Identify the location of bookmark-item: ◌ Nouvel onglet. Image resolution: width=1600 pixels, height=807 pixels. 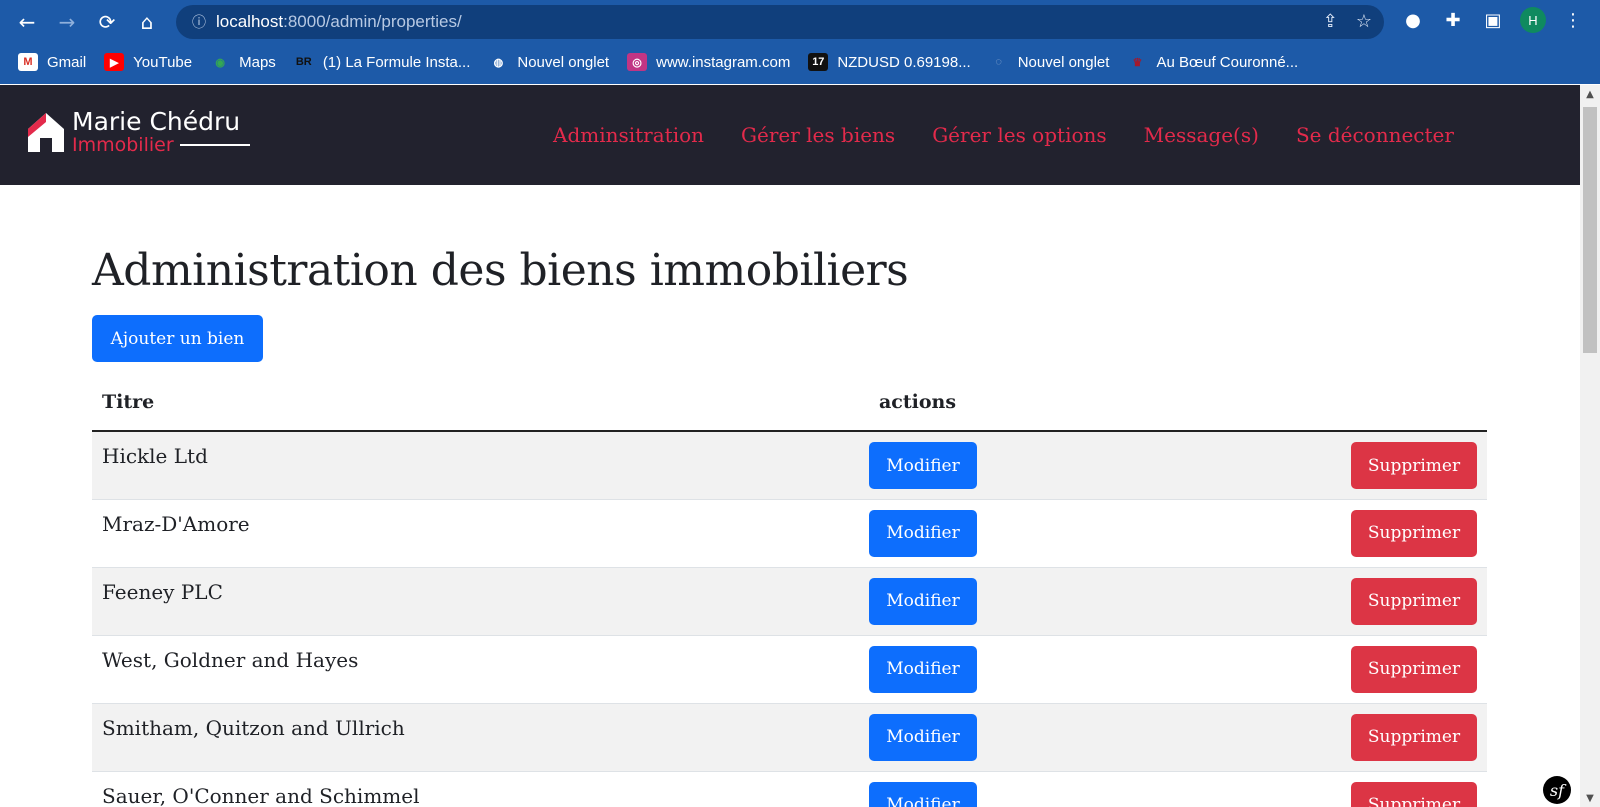
(1049, 62).